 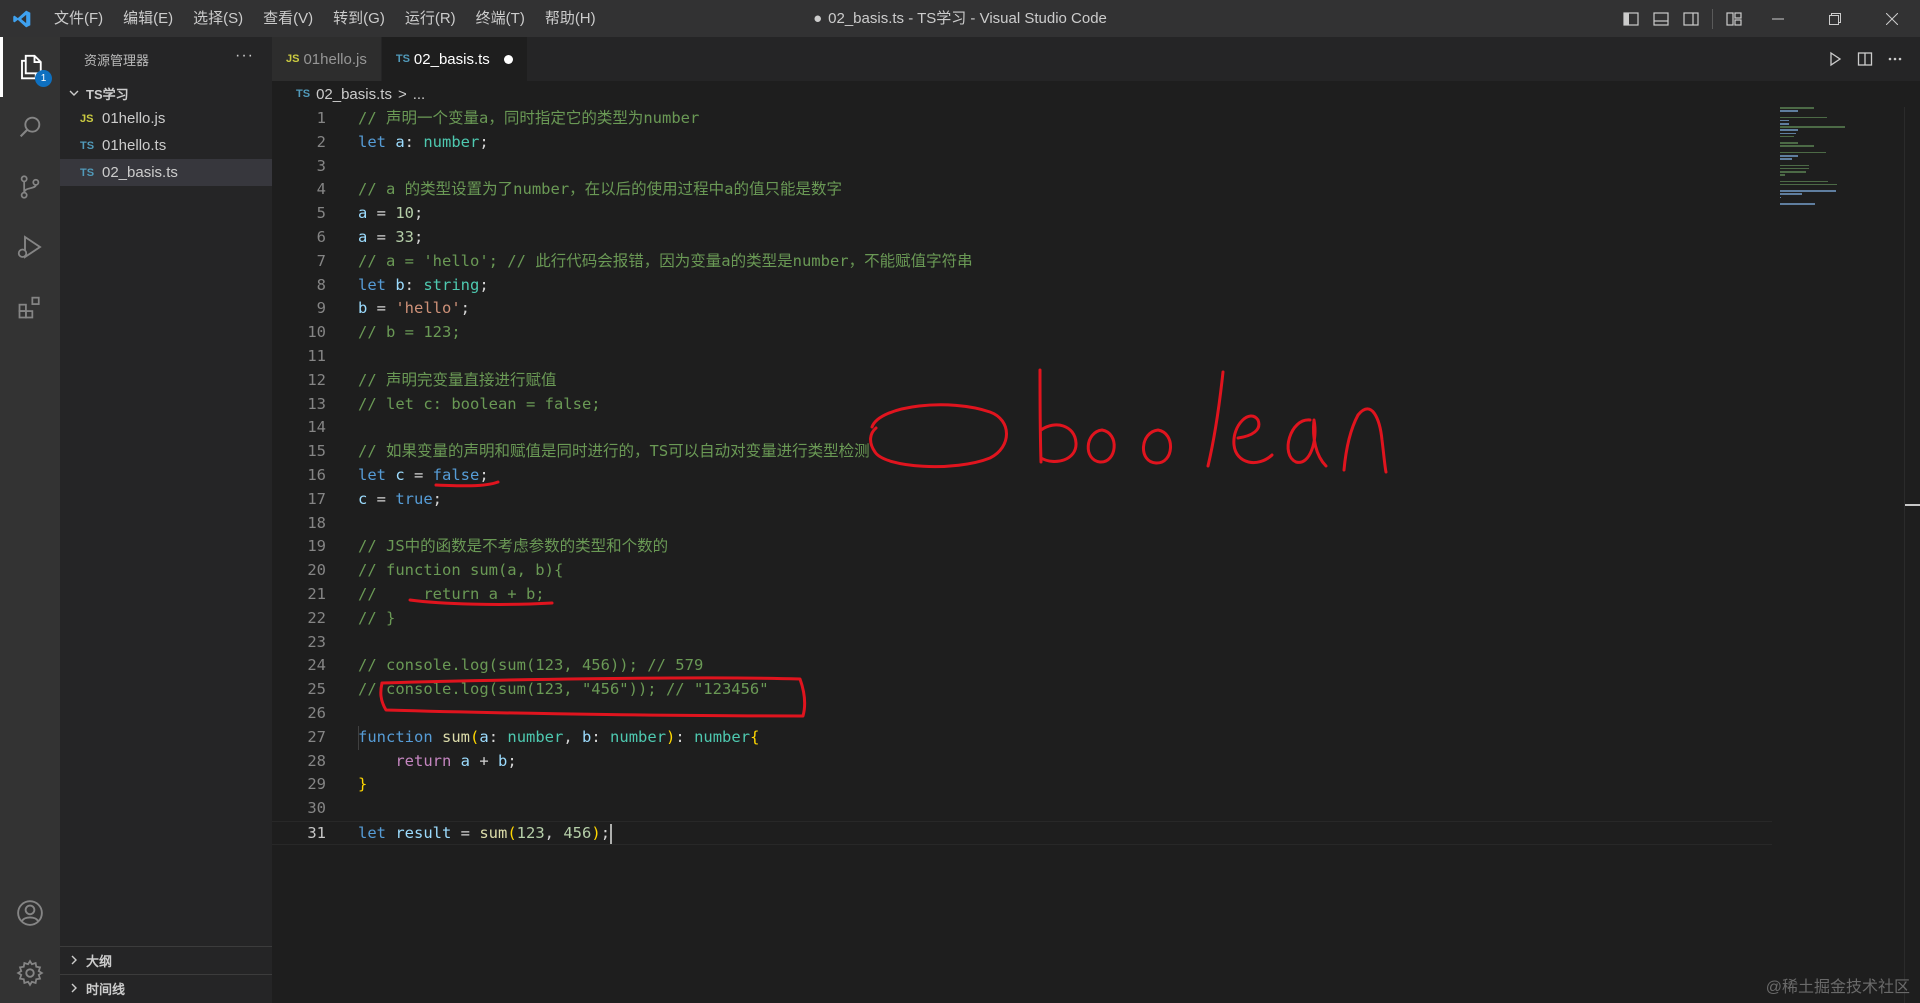 What do you see at coordinates (1022, 405) in the screenshot?
I see `code-line: 13 // let c: boolean = false;` at bounding box center [1022, 405].